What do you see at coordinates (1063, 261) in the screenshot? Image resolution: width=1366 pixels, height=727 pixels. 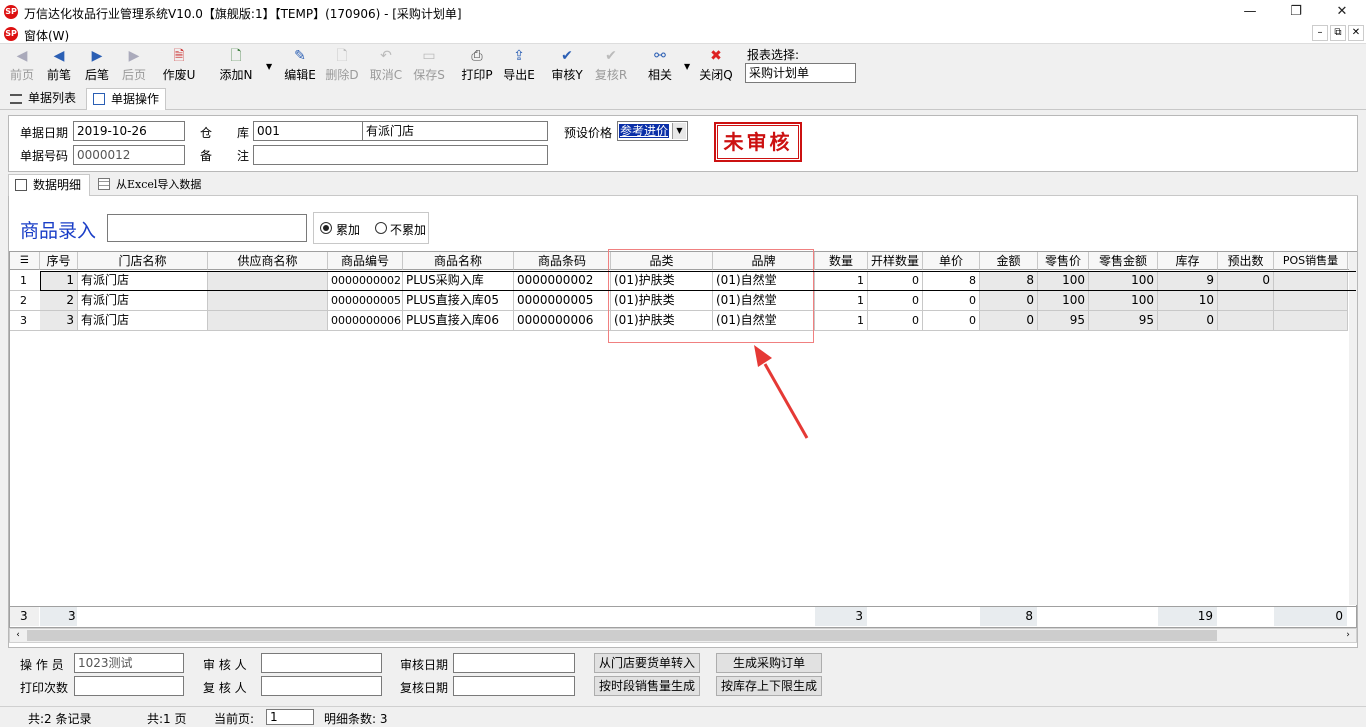 I see `col-header-retail: 零售价` at bounding box center [1063, 261].